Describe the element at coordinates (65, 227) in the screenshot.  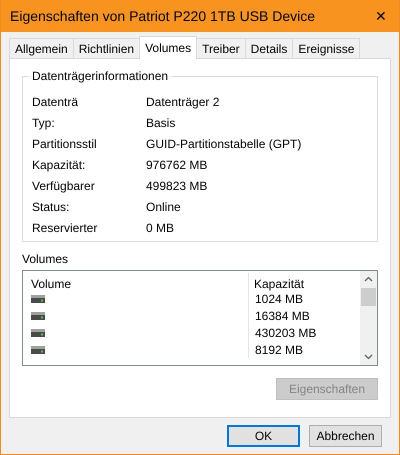
I see `info-label: Reservierter` at that location.